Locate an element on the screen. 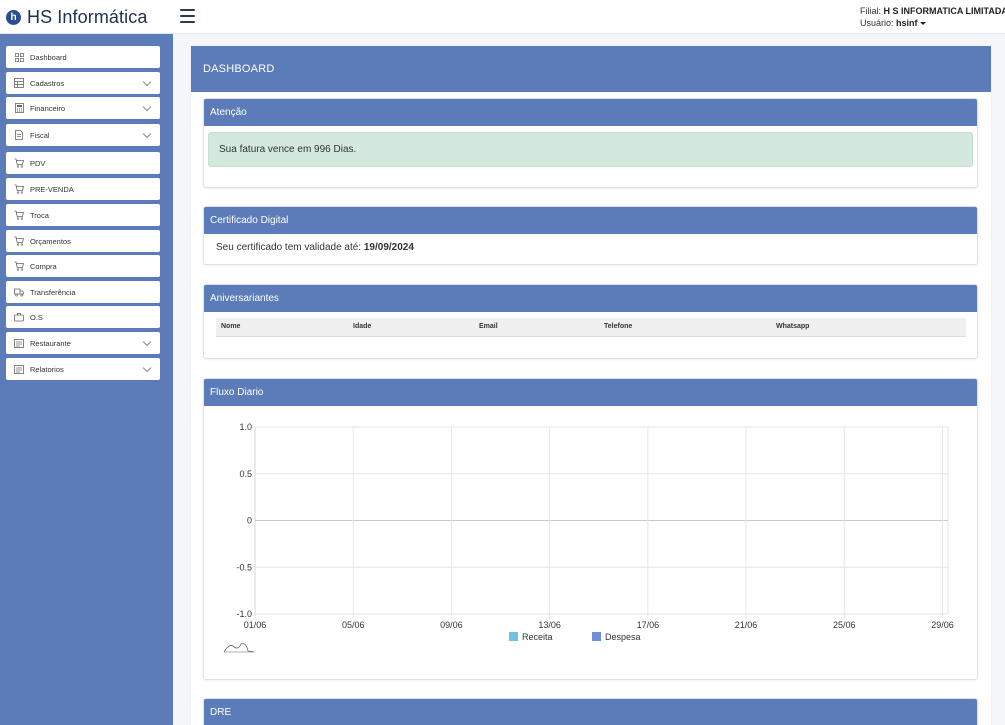 This screenshot has height=725, width=1005. usuario-value: hsinf is located at coordinates (907, 23).